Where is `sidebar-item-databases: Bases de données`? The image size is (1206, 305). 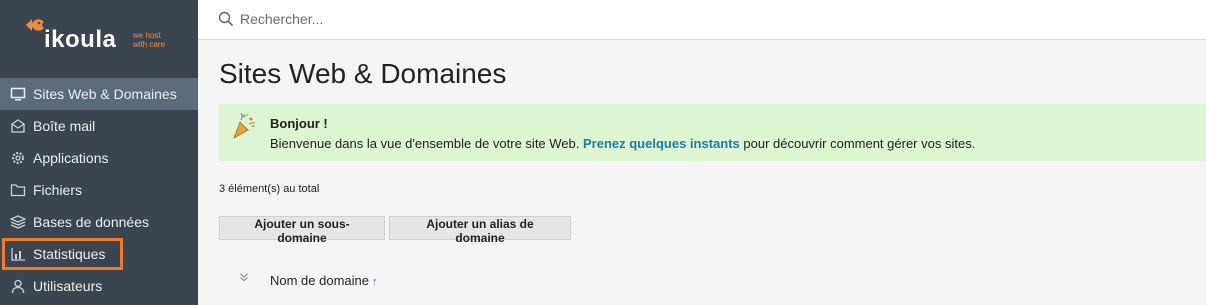 sidebar-item-databases: Bases de données is located at coordinates (99, 222).